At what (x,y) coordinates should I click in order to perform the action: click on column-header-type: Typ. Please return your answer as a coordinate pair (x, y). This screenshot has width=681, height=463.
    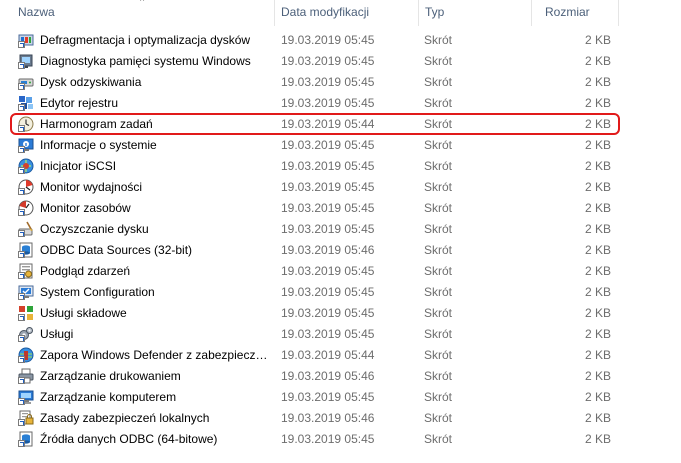
    Looking at the image, I should click on (475, 13).